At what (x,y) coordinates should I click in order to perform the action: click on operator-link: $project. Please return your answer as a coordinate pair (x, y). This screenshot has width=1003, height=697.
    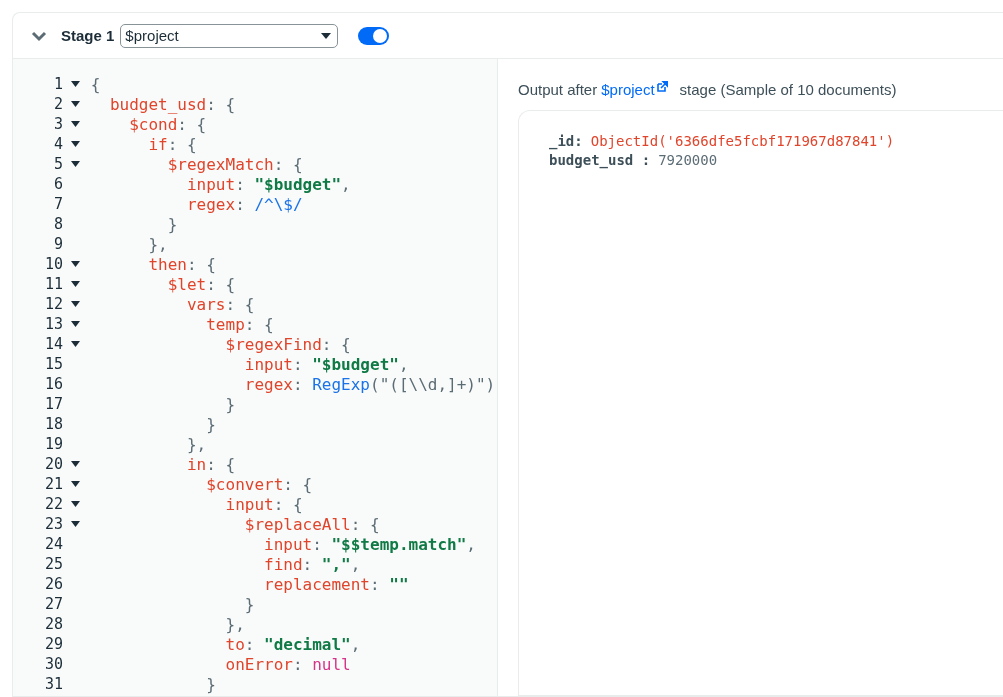
    Looking at the image, I should click on (634, 89).